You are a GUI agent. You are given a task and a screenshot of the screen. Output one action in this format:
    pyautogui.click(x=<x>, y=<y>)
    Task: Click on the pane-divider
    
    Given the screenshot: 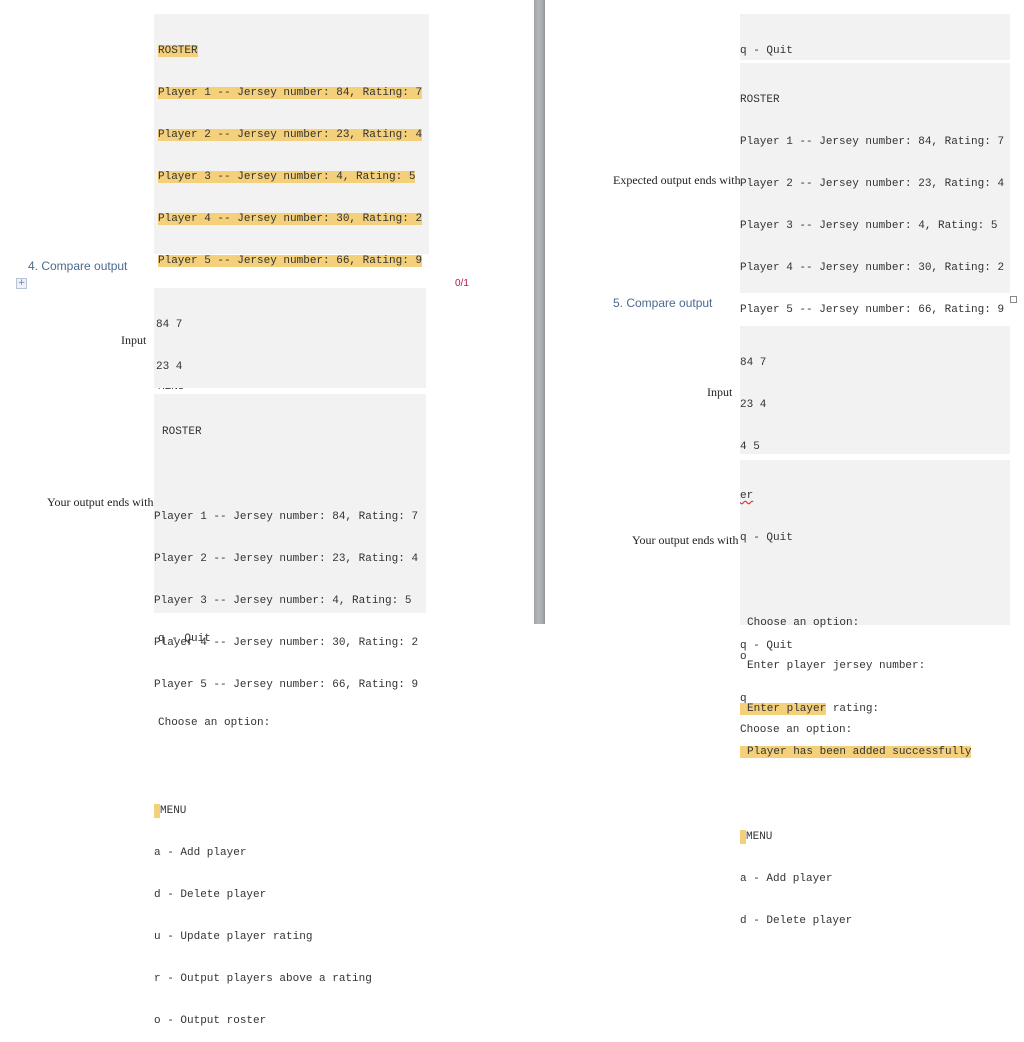 What is the action you would take?
    pyautogui.click(x=539, y=312)
    